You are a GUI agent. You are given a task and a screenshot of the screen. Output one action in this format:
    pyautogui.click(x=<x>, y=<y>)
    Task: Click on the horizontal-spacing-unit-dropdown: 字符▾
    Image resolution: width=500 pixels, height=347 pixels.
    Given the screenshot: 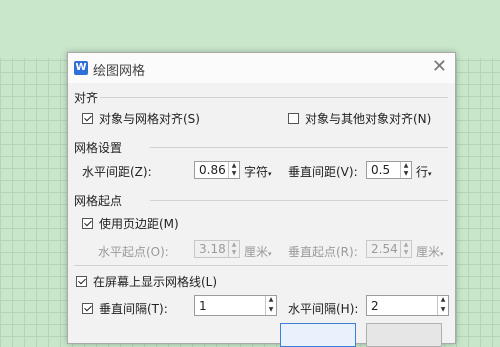 What is the action you would take?
    pyautogui.click(x=258, y=171)
    